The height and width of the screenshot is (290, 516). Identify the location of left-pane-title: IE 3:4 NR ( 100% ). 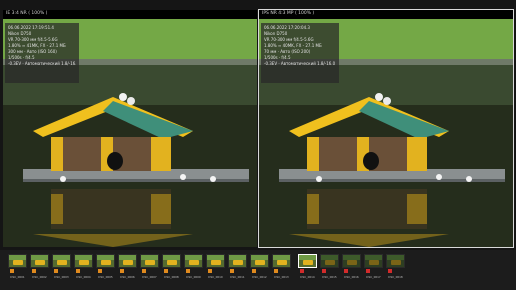
(27, 13).